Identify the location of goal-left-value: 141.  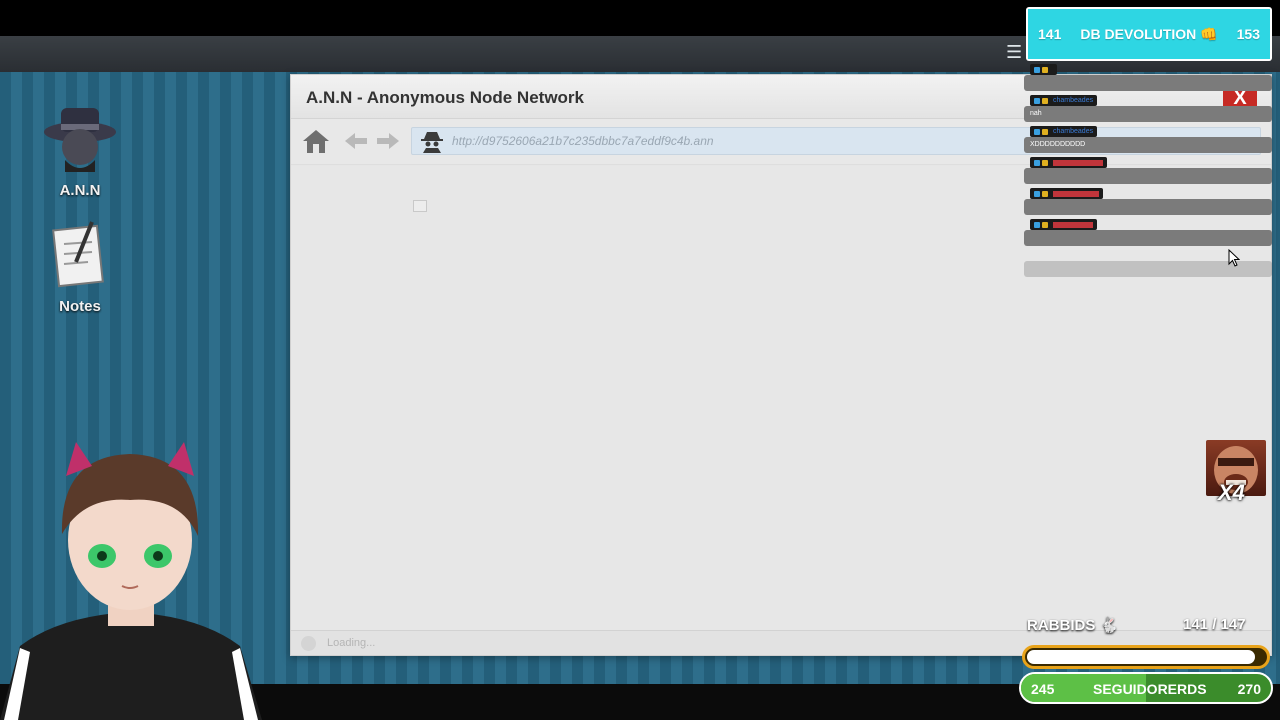
(1050, 34).